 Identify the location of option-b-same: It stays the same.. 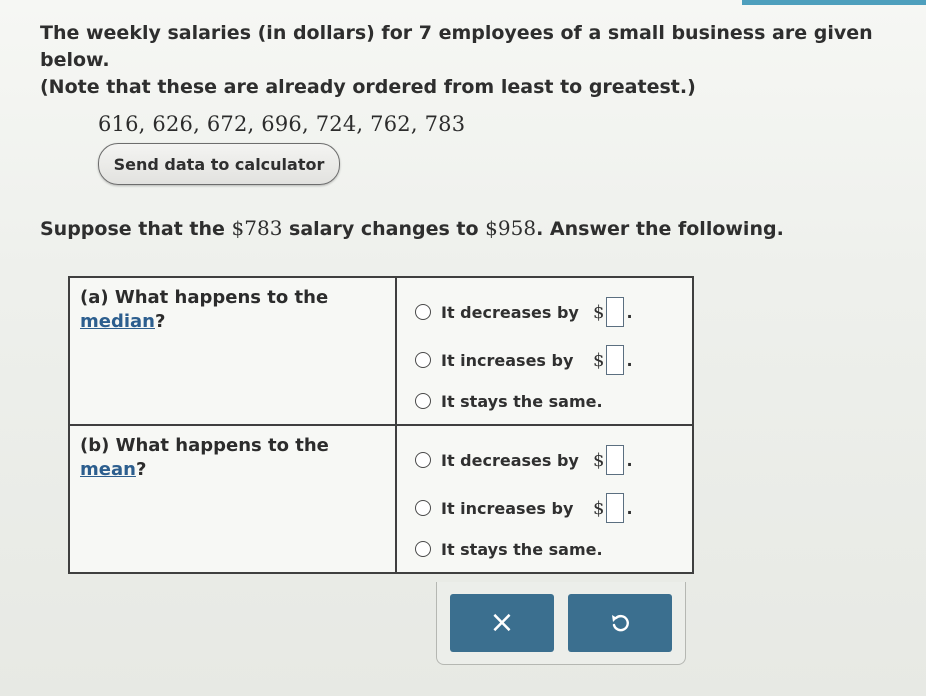
(553, 549).